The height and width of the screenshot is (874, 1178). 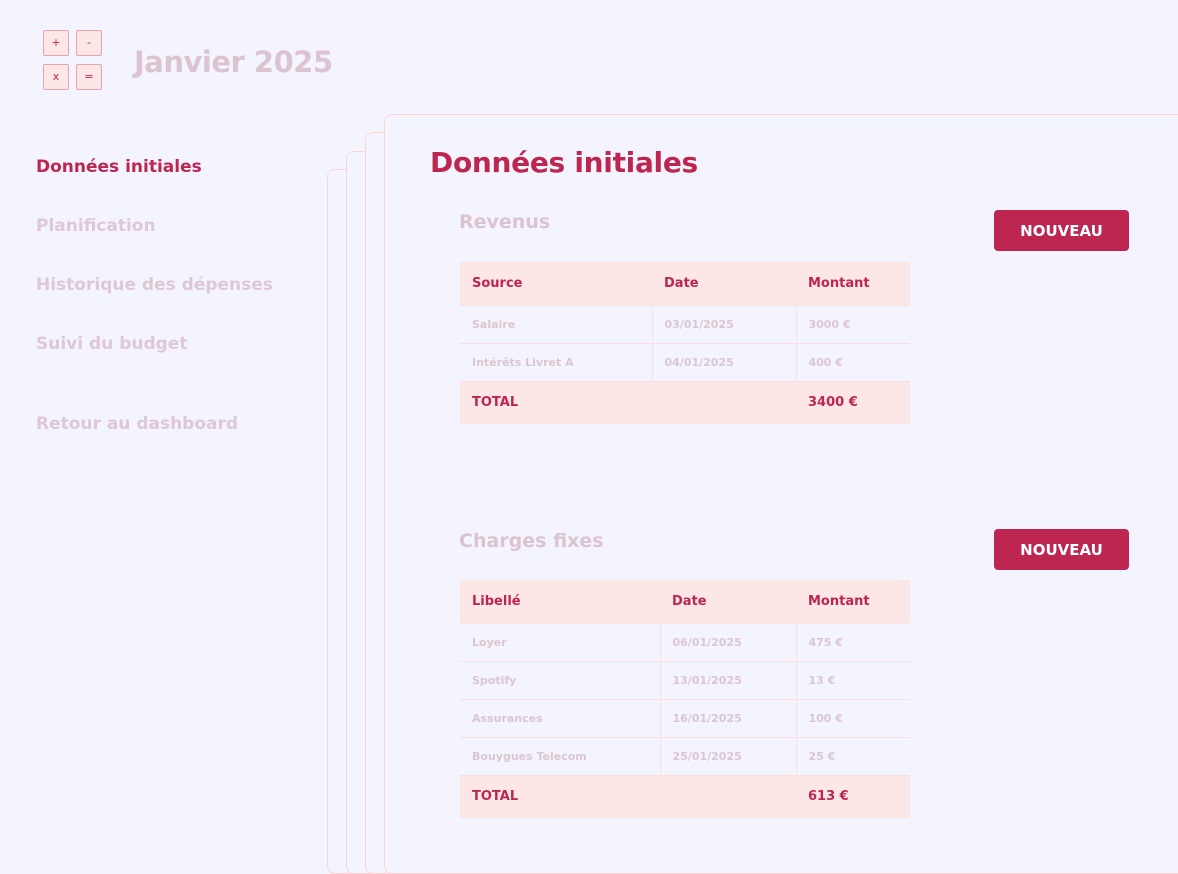 What do you see at coordinates (505, 222) in the screenshot?
I see `revenus-section-title: Revenus` at bounding box center [505, 222].